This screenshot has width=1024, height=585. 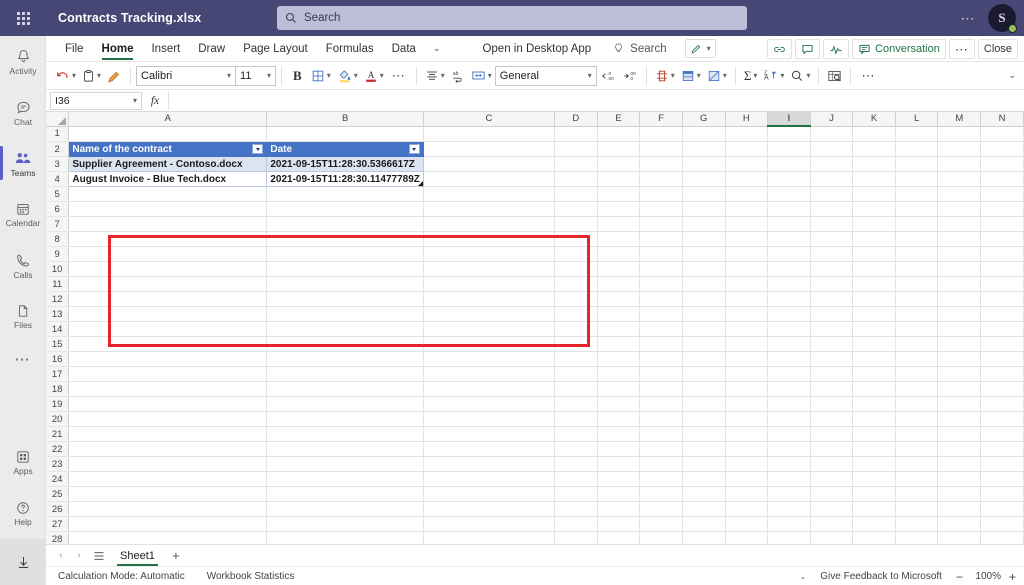 What do you see at coordinates (489, 119) in the screenshot?
I see `column-header-c: C` at bounding box center [489, 119].